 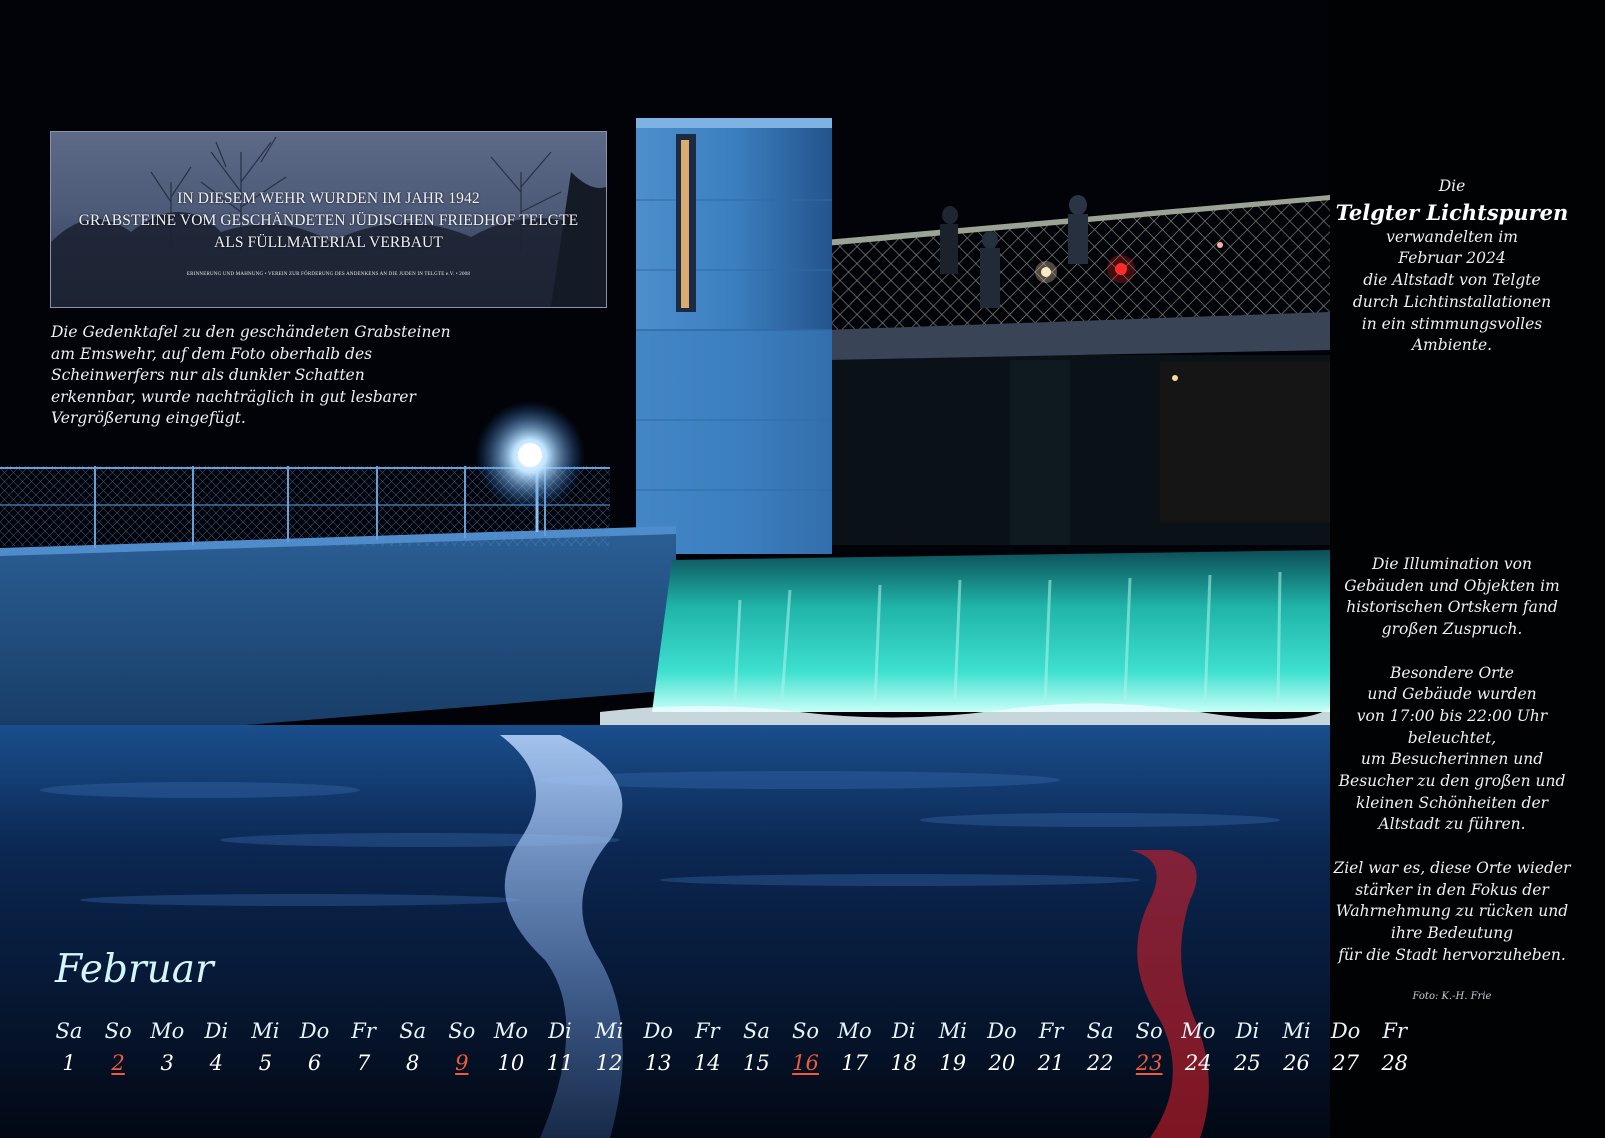 I want to click on plaque-line: ALS FÜLLMATERIAL VERBAUT, so click(x=328, y=242).